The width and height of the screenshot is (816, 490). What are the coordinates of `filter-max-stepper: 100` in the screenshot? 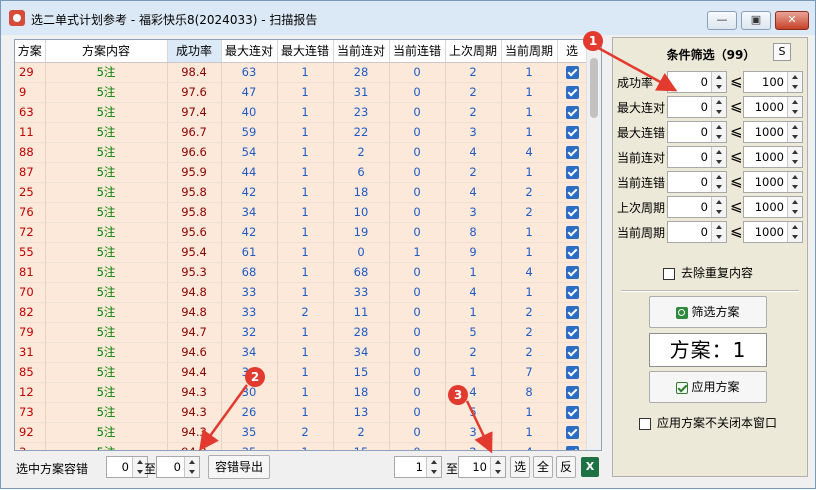 It's located at (773, 82).